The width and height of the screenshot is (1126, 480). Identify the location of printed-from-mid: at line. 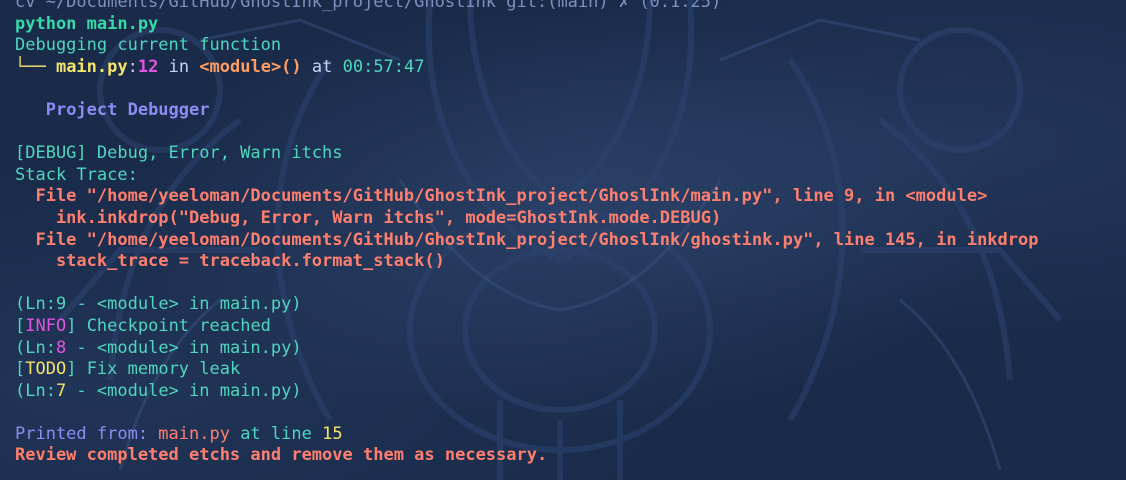
(276, 433).